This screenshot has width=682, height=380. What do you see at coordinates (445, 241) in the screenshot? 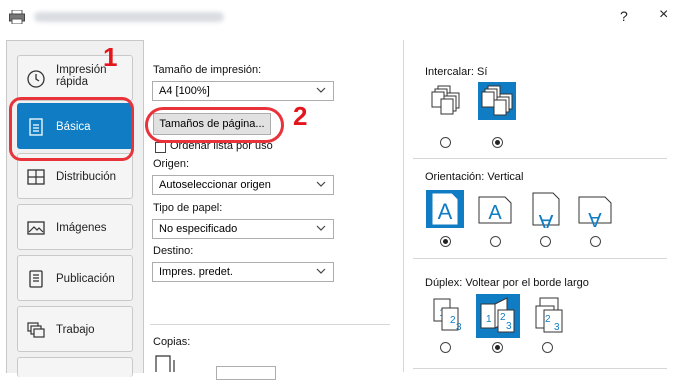
I see `orientation-portrait-radio` at bounding box center [445, 241].